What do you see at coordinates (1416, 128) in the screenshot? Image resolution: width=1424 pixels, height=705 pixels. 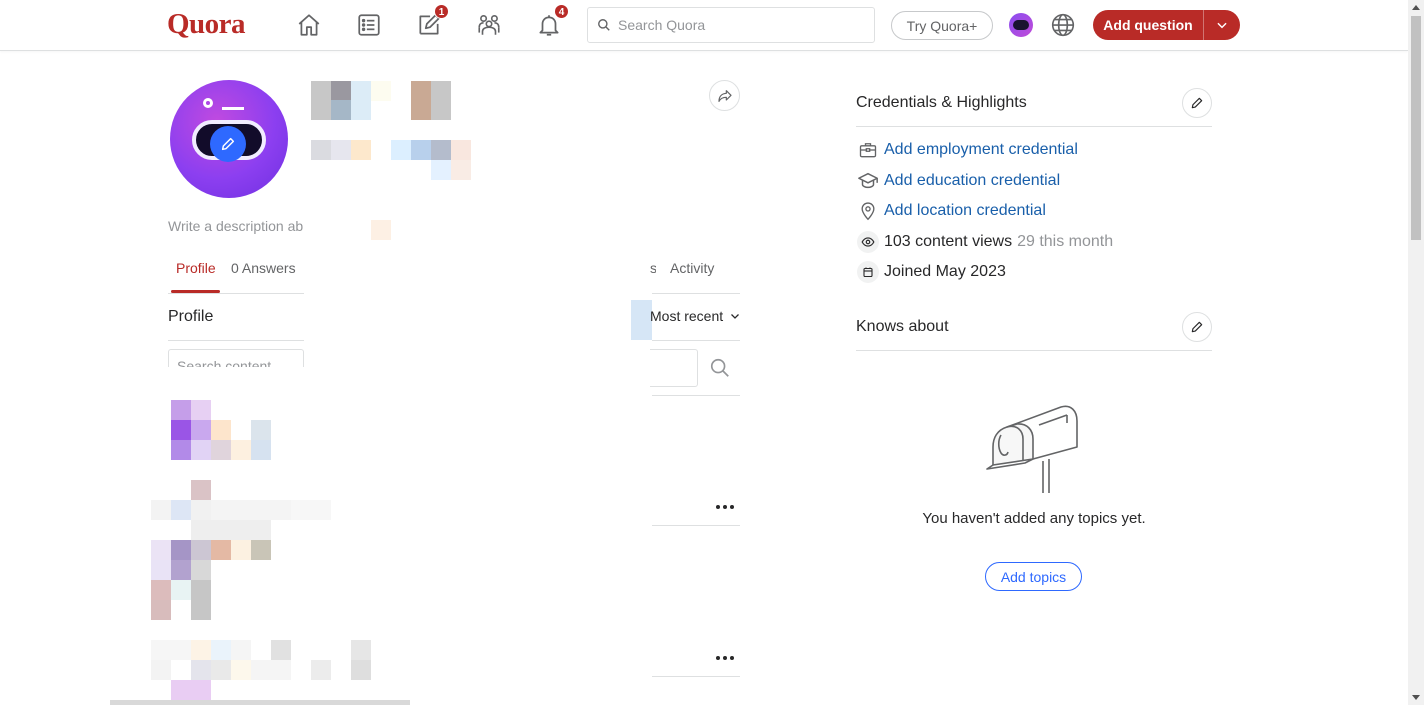 I see `scrollbar-thumb` at bounding box center [1416, 128].